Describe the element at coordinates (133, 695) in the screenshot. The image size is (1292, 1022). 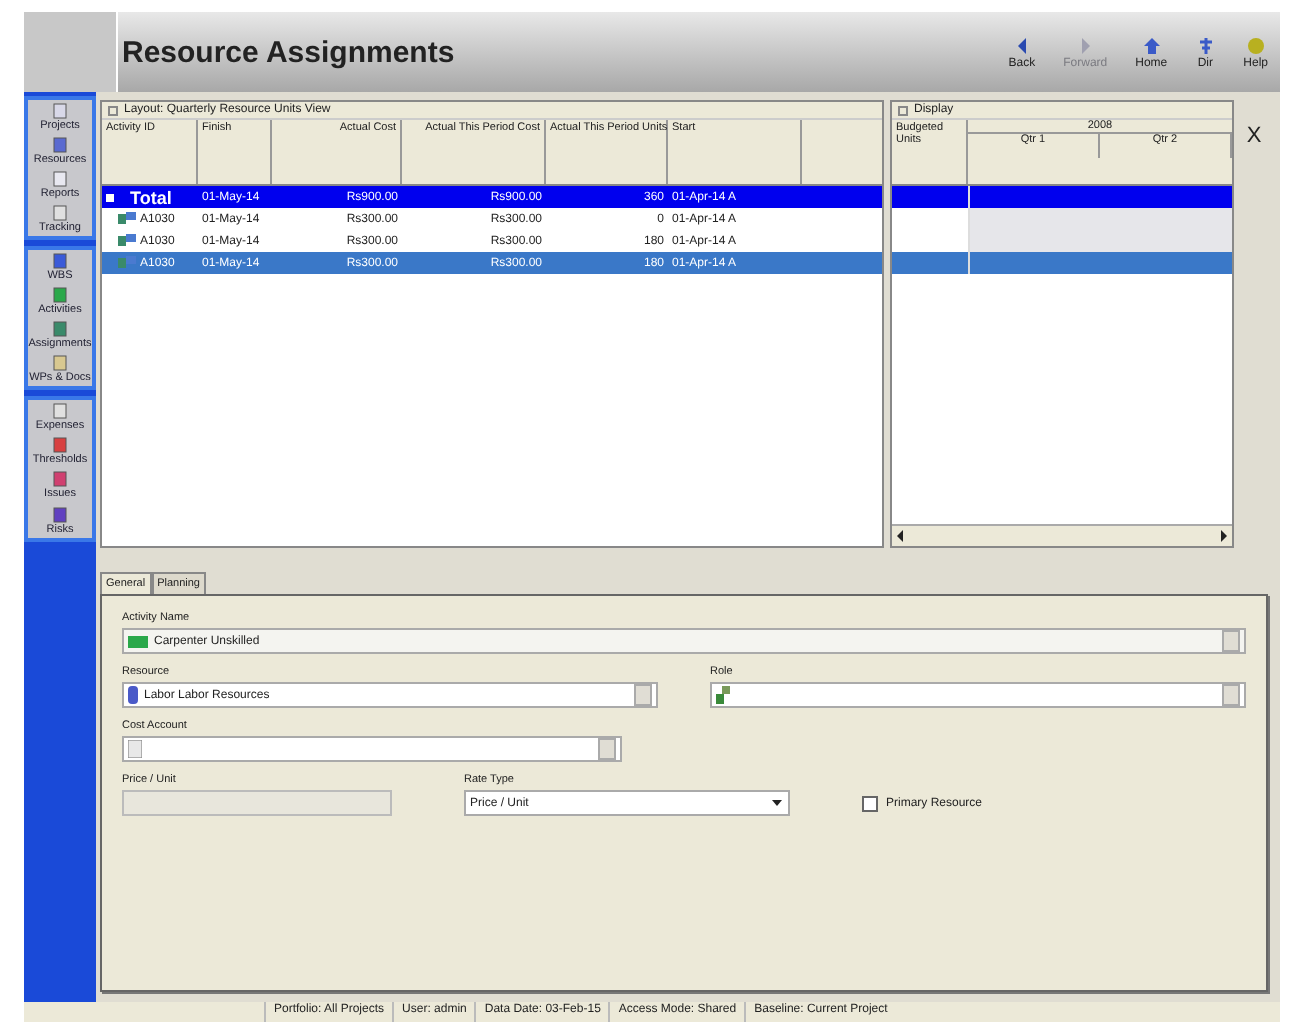
I see `resource-icon` at that location.